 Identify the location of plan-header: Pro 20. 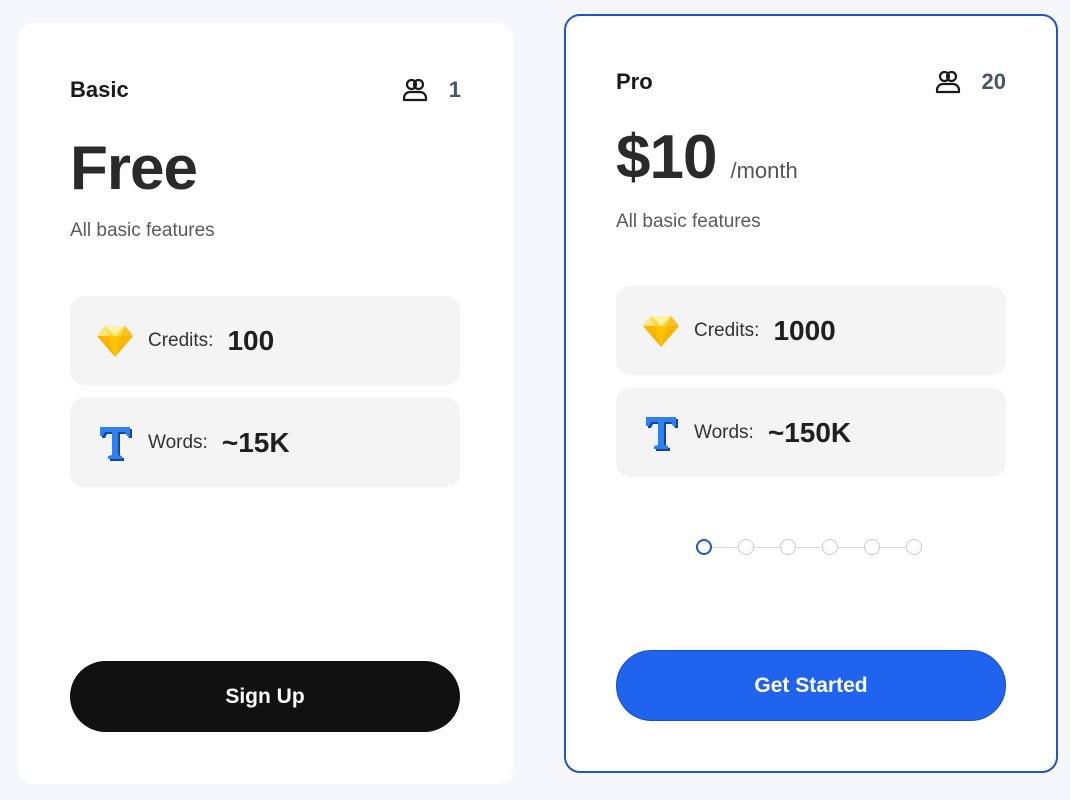
(811, 82).